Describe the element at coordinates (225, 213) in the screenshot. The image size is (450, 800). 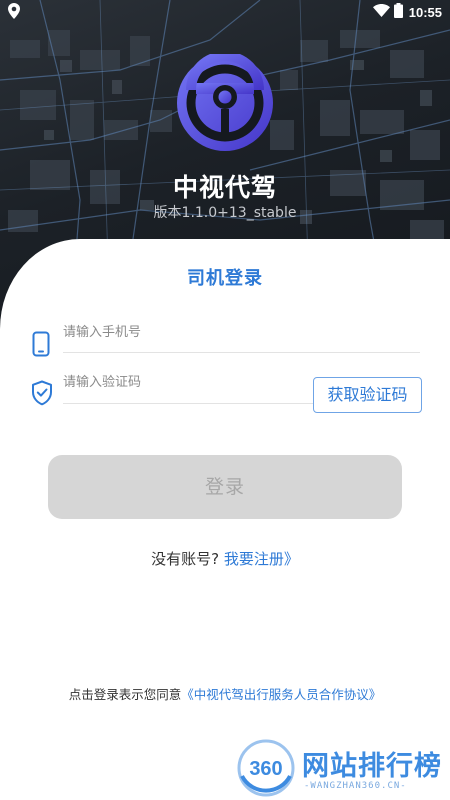
I see `app-version: 版本1.1.0+13_stable` at that location.